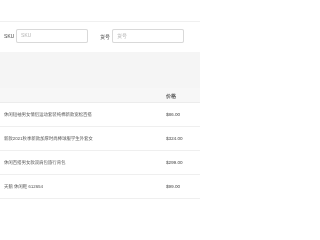 Image resolution: width=320 pixels, height=240 pixels. What do you see at coordinates (100, 139) in the screenshot?
I see `table-row: 新款2021秋季新款加厚时尚棒球服学生外套女 $324.00` at bounding box center [100, 139].